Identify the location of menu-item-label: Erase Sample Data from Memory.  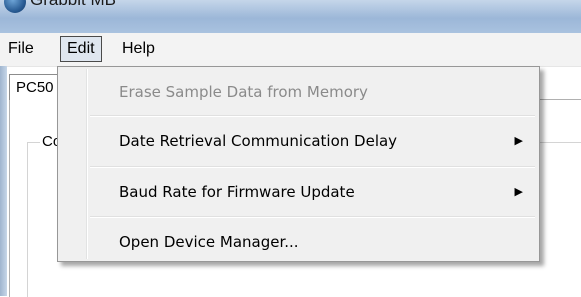
(243, 92).